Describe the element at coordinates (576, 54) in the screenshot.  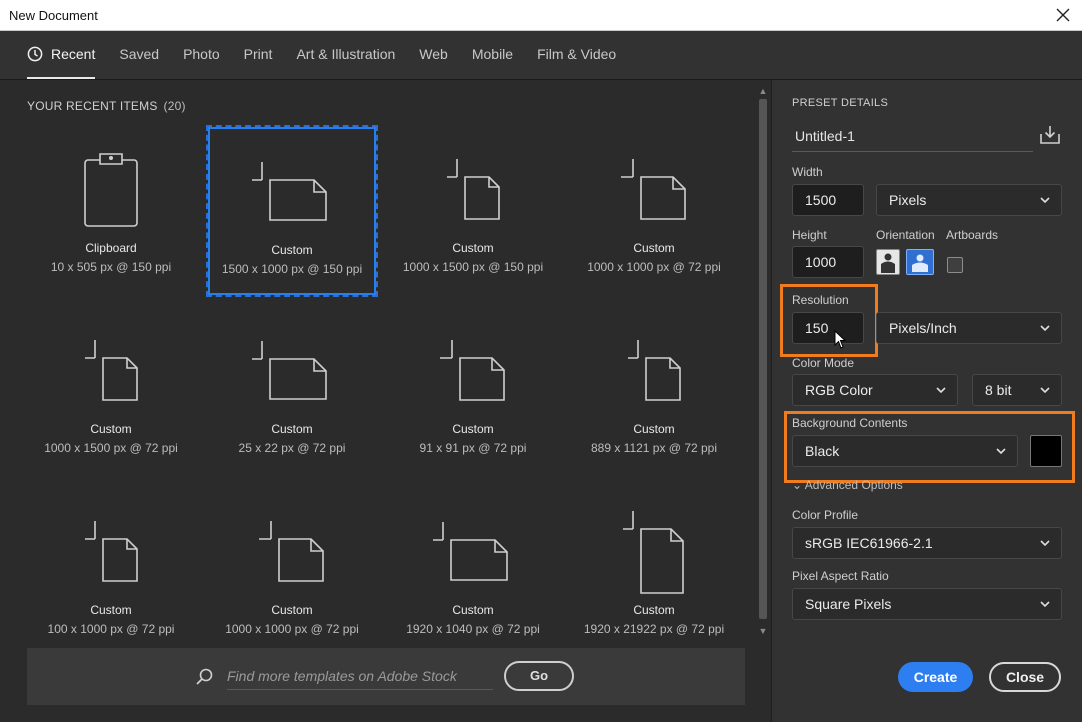
I see `tab-film-video: Film & Video` at that location.